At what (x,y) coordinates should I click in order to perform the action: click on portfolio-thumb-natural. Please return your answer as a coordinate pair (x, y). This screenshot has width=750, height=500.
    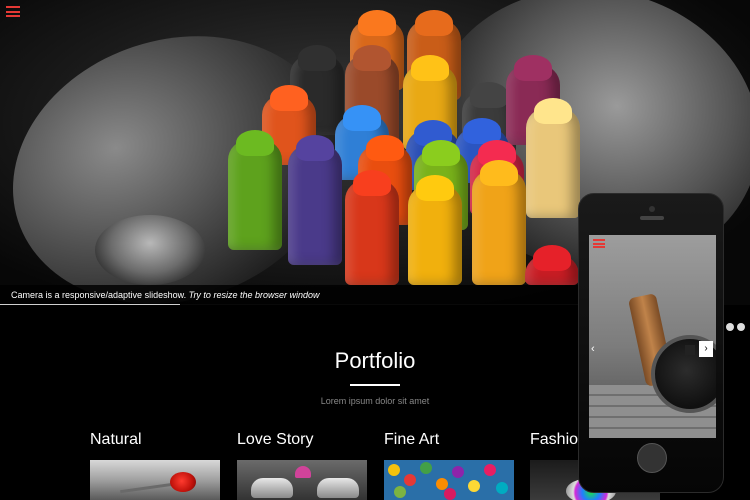
    Looking at the image, I should click on (155, 480).